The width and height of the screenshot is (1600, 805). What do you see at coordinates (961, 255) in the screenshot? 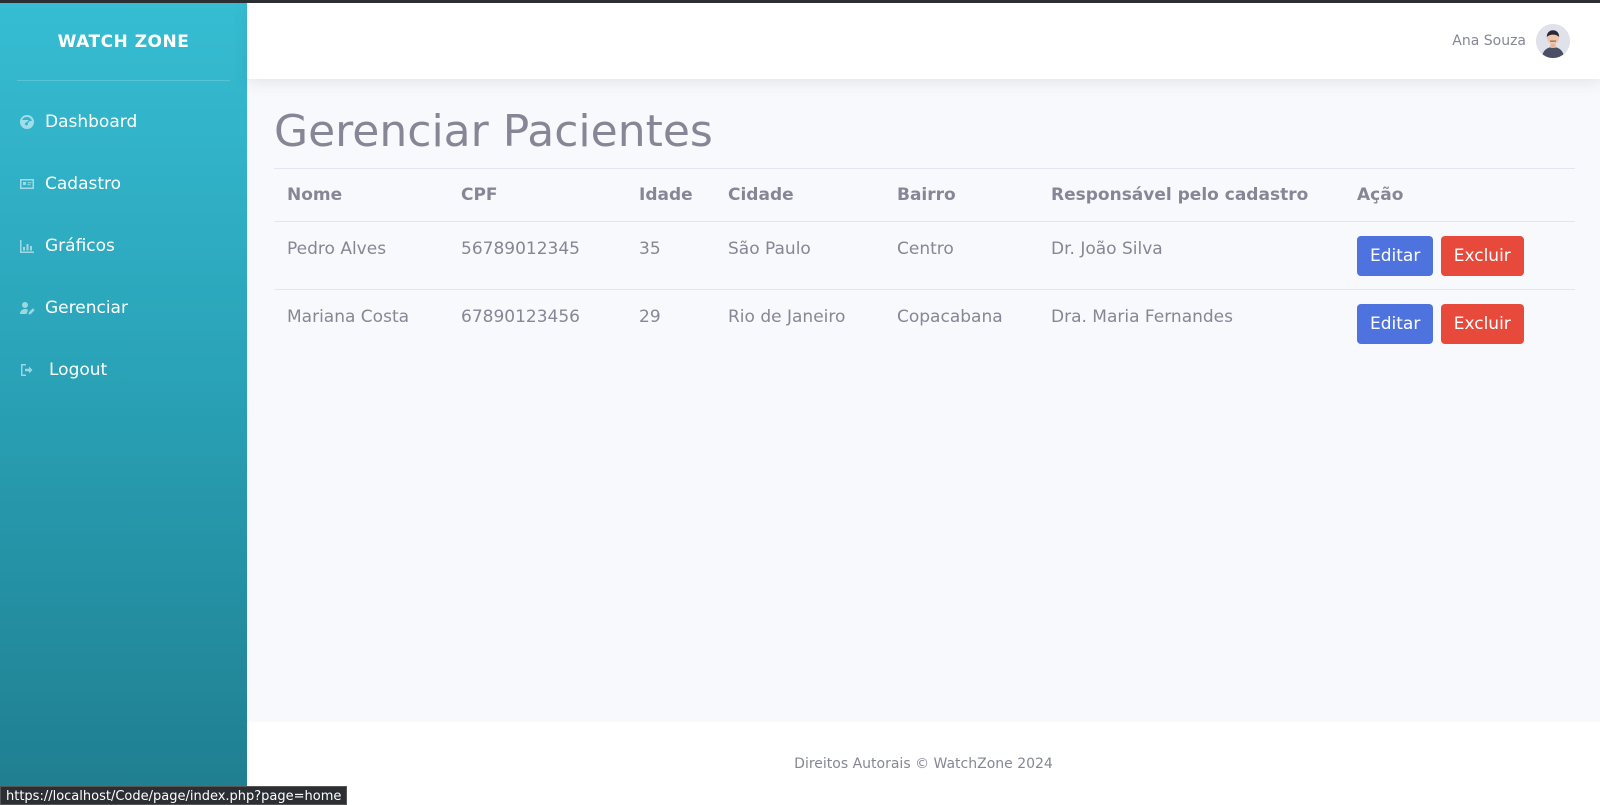
I see `cell-bairro: Centro` at bounding box center [961, 255].